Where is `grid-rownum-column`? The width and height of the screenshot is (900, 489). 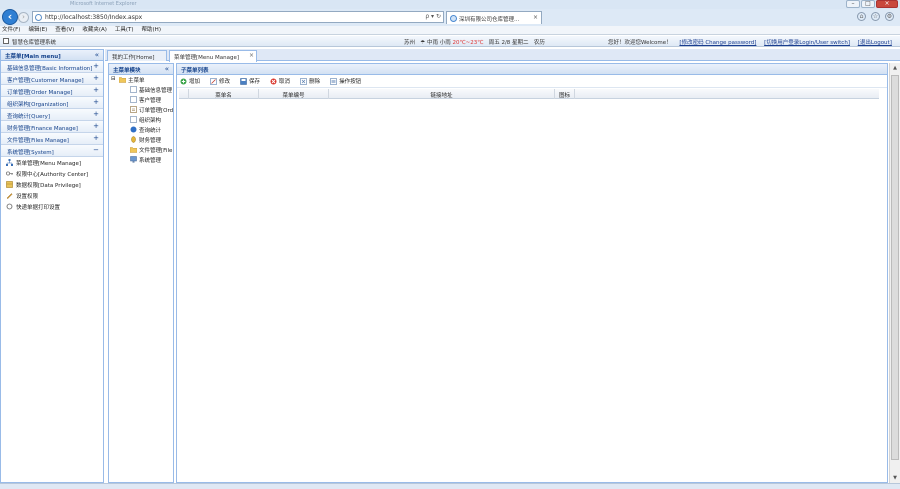
grid-rownum-column is located at coordinates (184, 94).